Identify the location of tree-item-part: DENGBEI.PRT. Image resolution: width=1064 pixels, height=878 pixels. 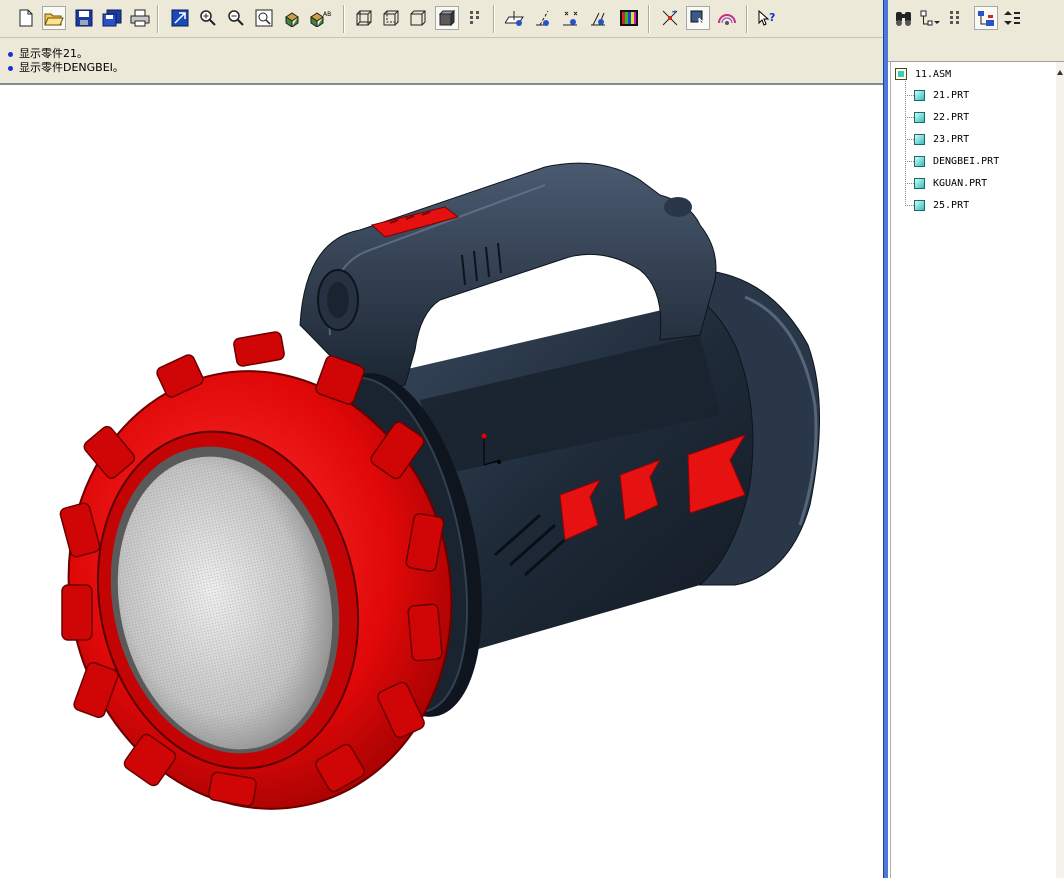
(956, 161).